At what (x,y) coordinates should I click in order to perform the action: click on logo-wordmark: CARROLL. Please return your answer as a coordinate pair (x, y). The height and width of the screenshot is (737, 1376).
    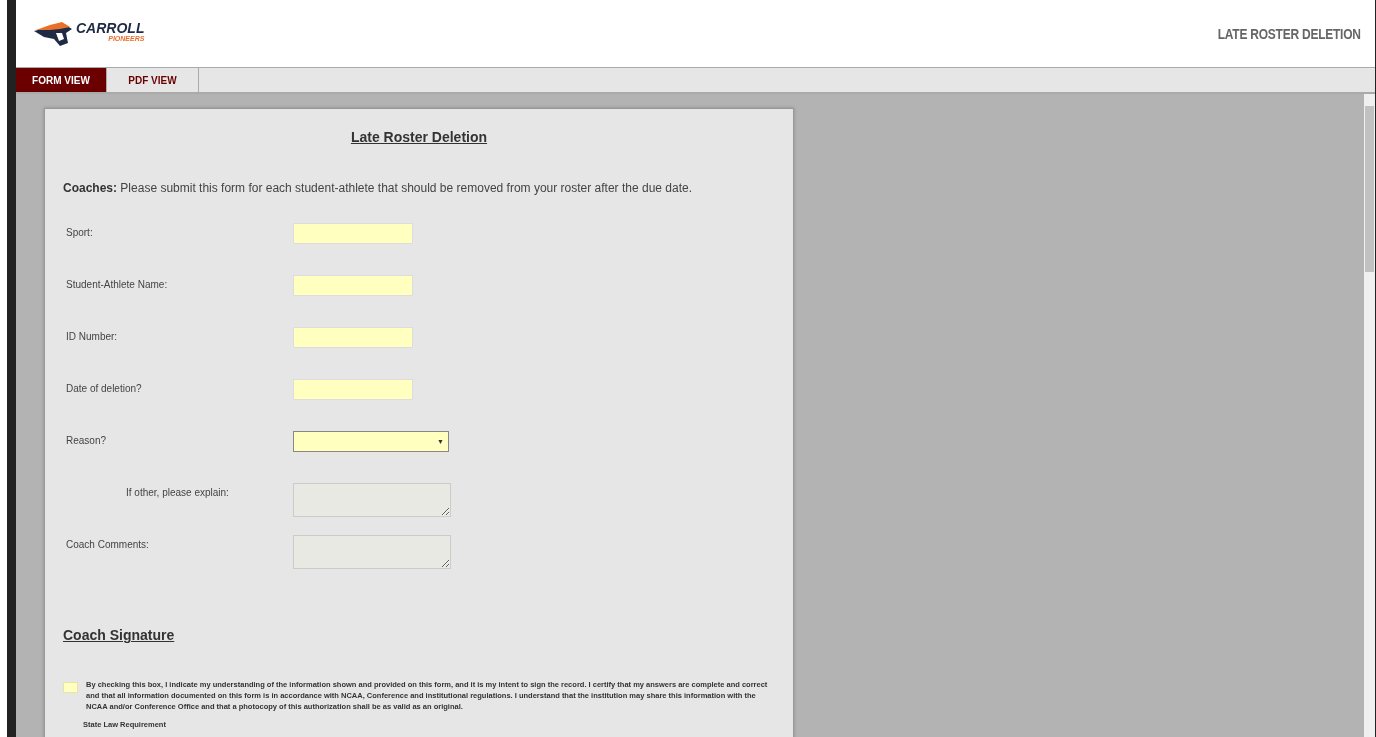
    Looking at the image, I should click on (110, 27).